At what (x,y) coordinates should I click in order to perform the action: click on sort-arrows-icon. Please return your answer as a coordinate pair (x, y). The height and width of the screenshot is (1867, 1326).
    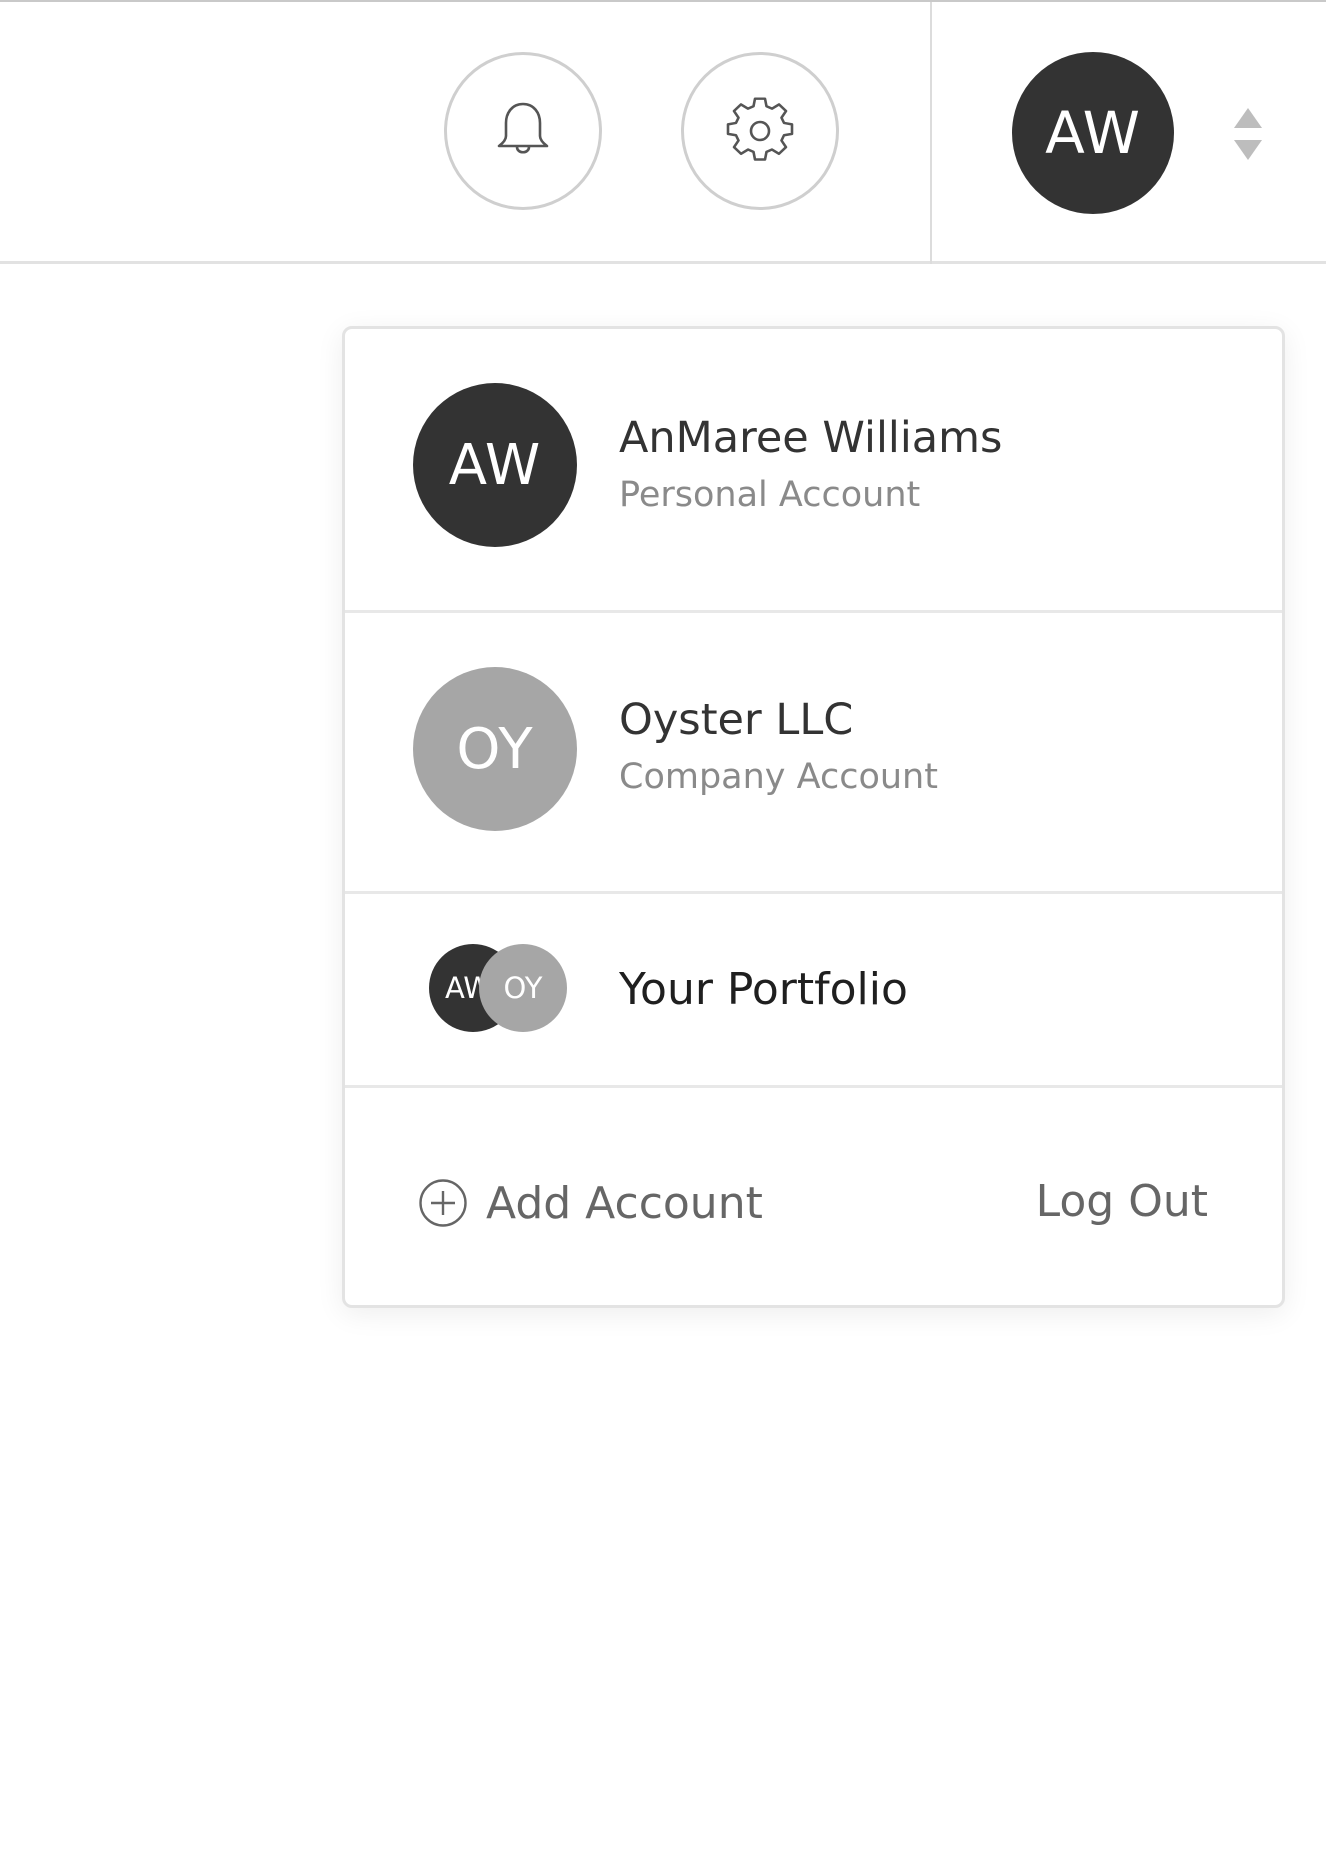
    Looking at the image, I should click on (1248, 134).